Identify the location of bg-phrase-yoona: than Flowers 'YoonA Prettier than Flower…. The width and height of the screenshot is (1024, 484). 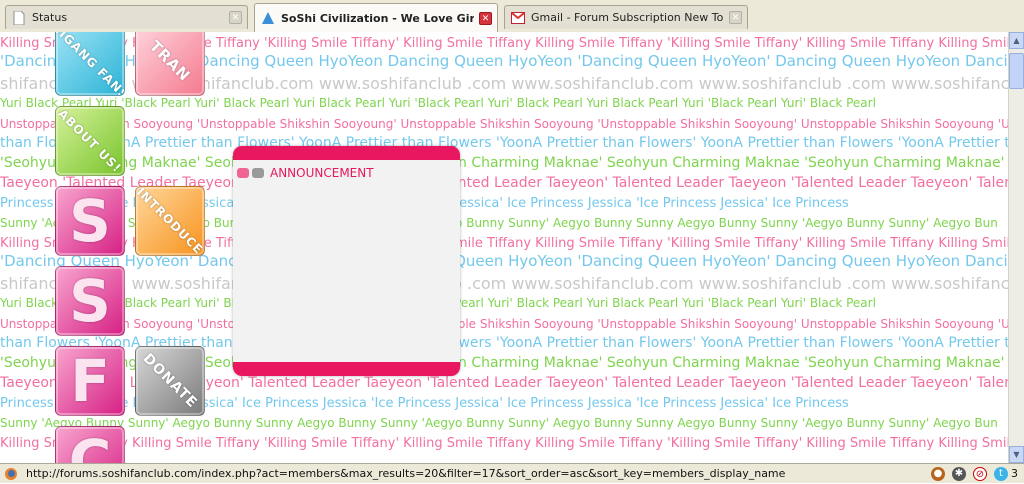
(504, 143).